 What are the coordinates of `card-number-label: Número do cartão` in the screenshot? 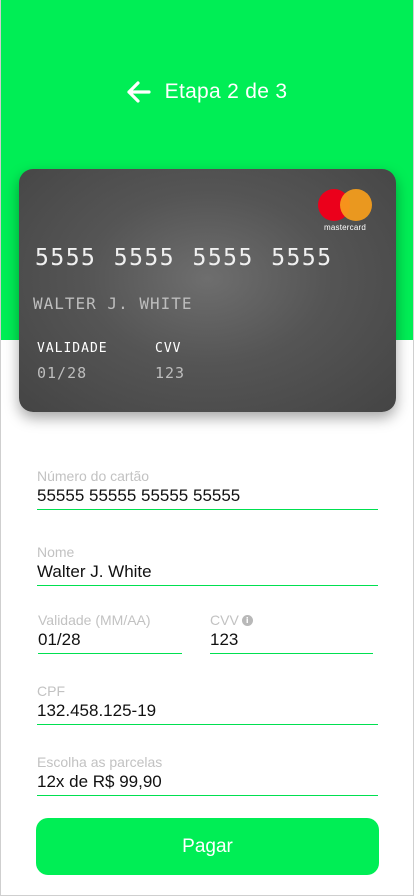 It's located at (93, 476).